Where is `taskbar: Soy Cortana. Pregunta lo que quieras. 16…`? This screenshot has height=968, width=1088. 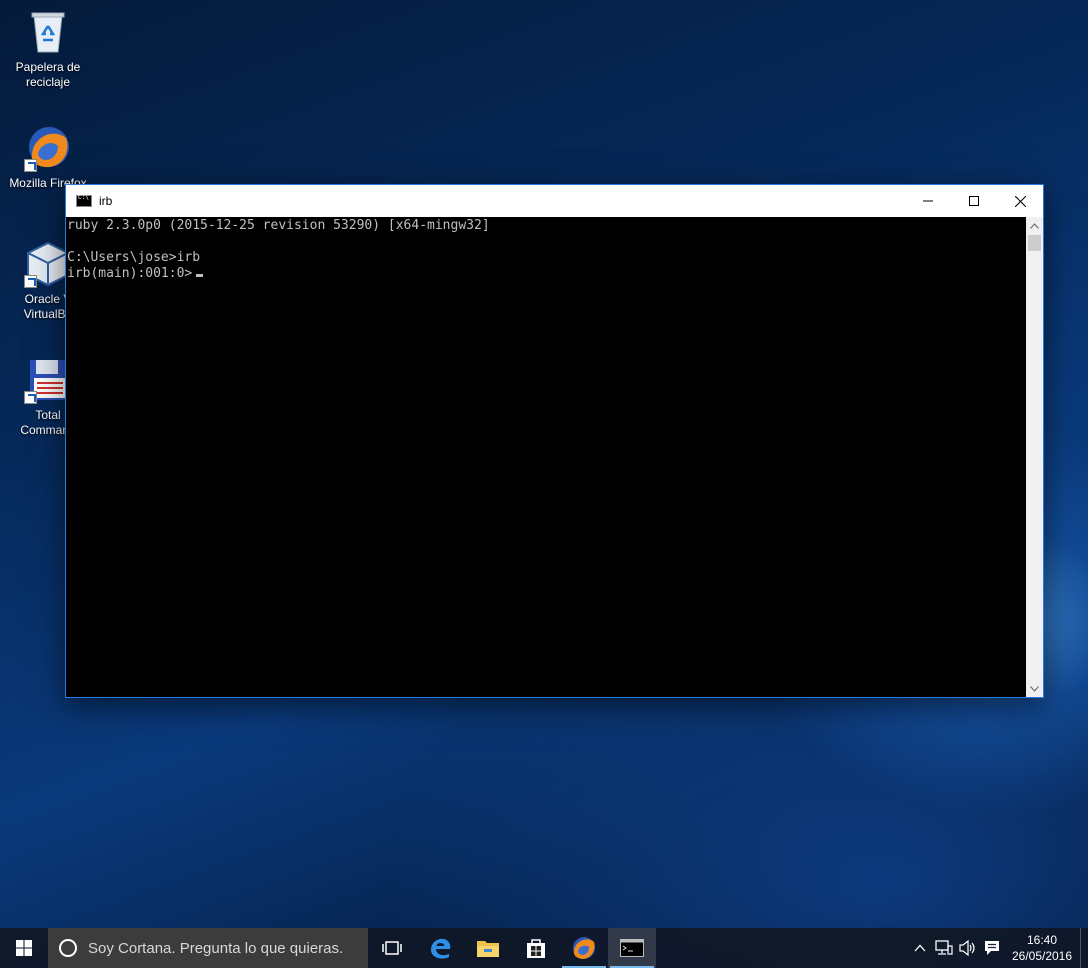 taskbar: Soy Cortana. Pregunta lo que quieras. 16… is located at coordinates (544, 948).